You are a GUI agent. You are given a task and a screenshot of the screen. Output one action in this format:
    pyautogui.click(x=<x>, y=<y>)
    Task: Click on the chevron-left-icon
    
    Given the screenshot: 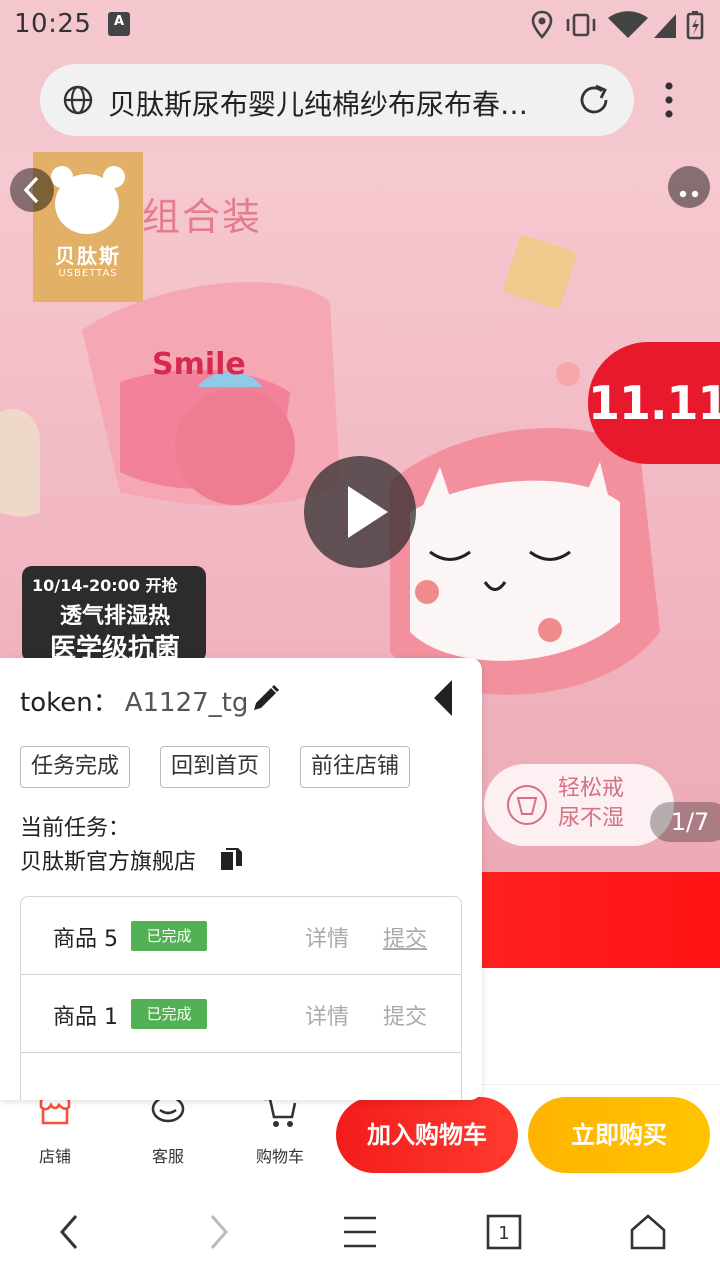 What is the action you would take?
    pyautogui.click(x=31, y=190)
    